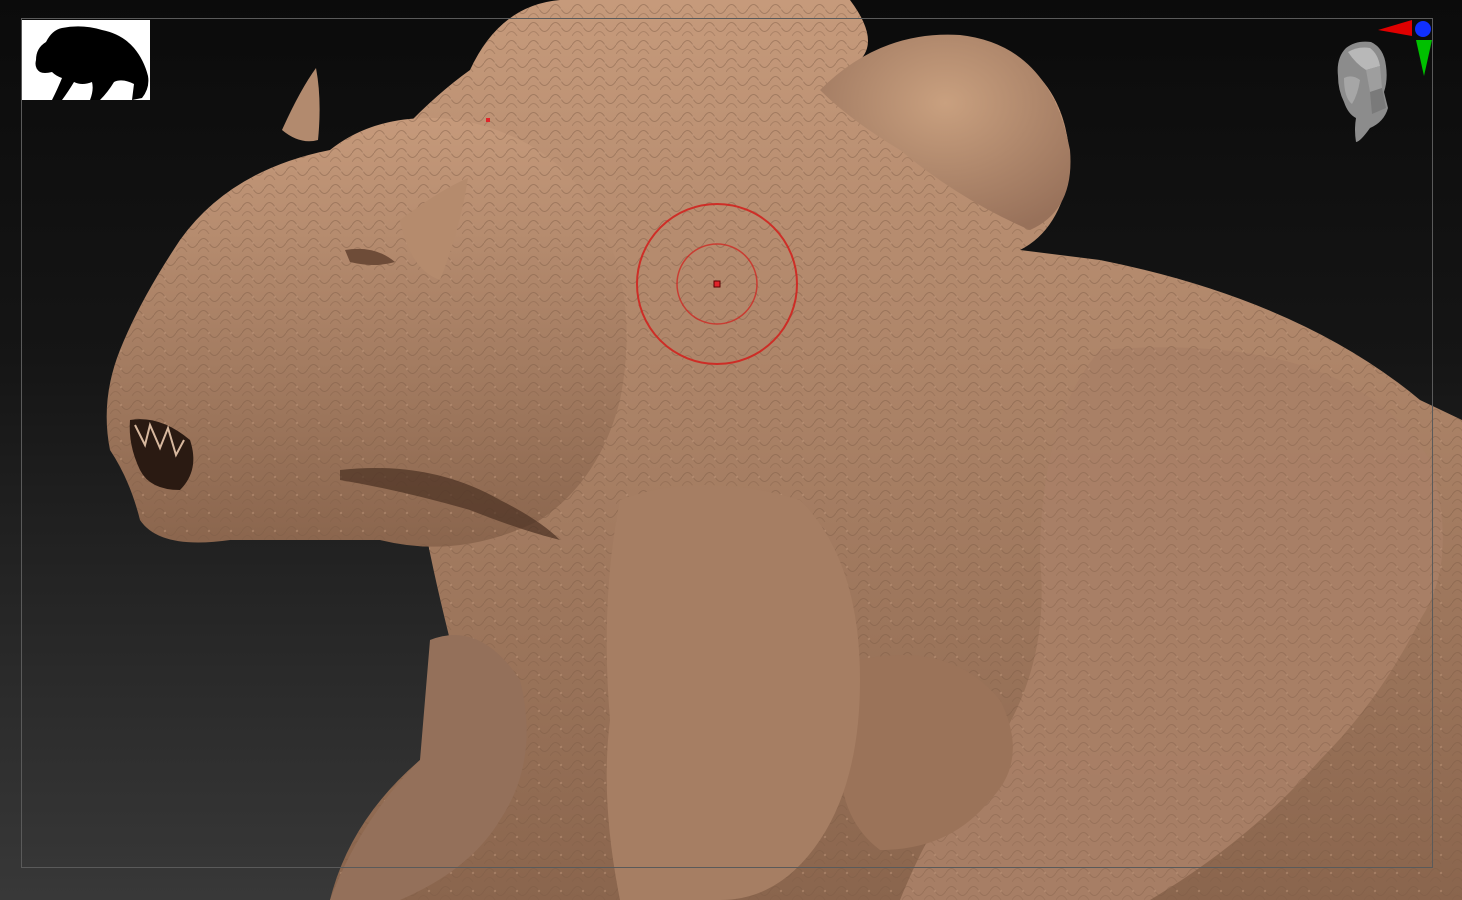 This screenshot has width=1462, height=900. I want to click on navigation-widget, so click(1381, 83).